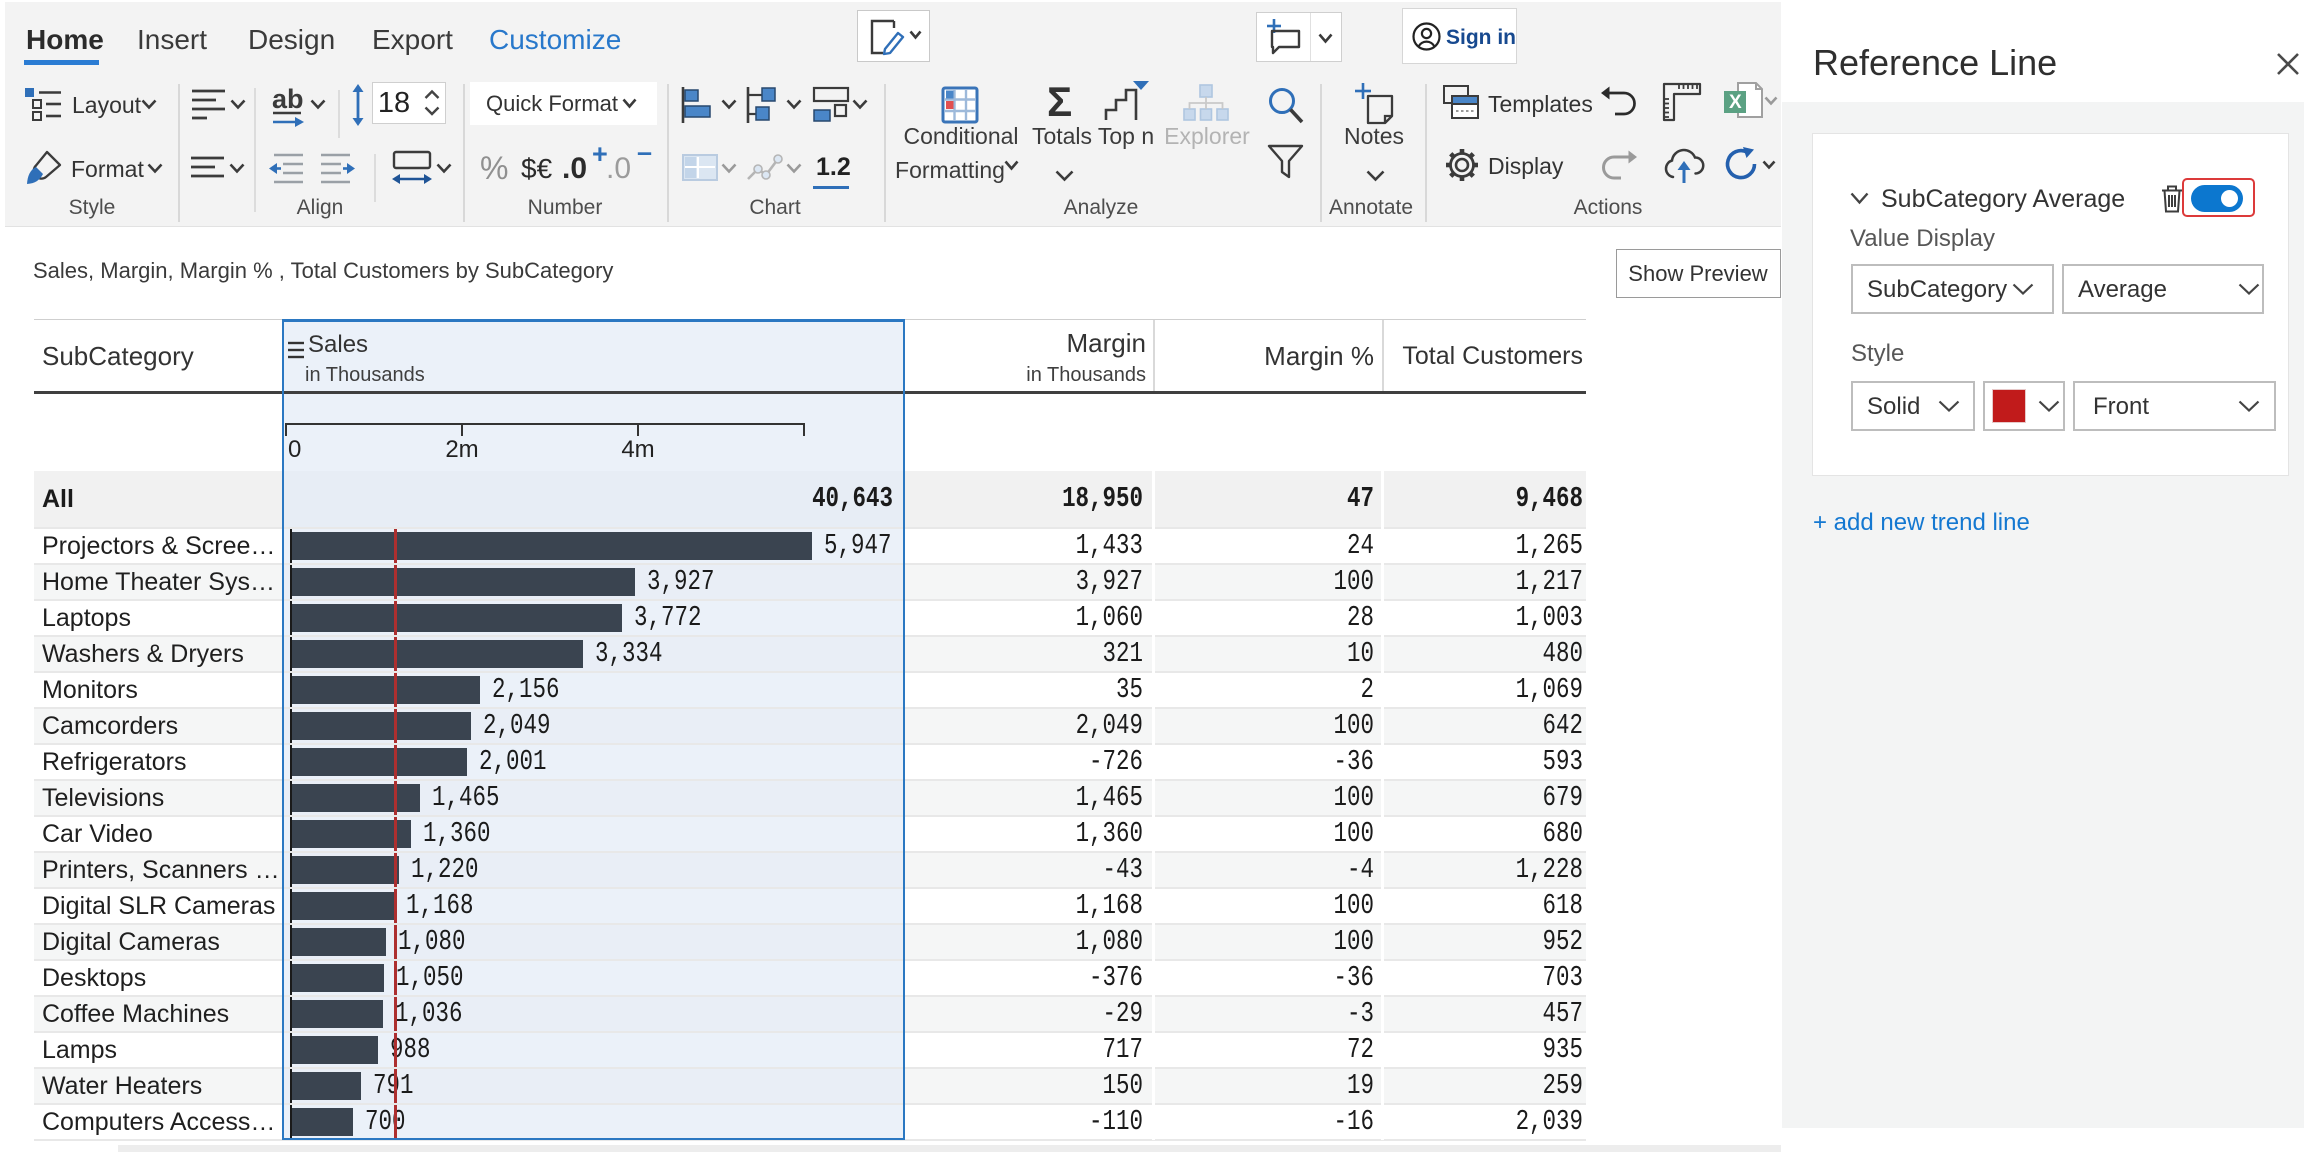 The height and width of the screenshot is (1154, 2304). I want to click on svg-text: X, so click(1735, 102).